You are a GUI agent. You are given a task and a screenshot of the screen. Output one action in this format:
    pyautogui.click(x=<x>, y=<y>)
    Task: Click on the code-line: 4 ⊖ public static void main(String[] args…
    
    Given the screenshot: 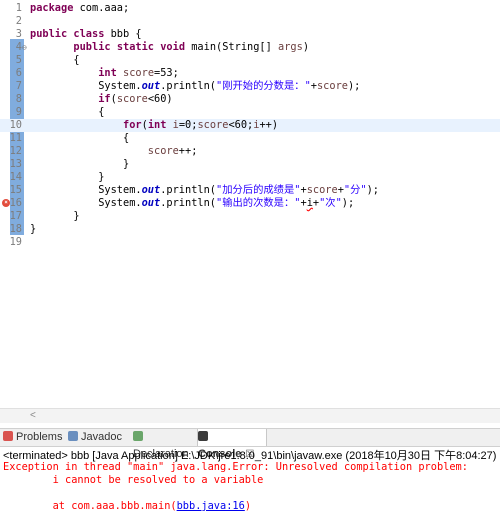 What is the action you would take?
    pyautogui.click(x=250, y=47)
    